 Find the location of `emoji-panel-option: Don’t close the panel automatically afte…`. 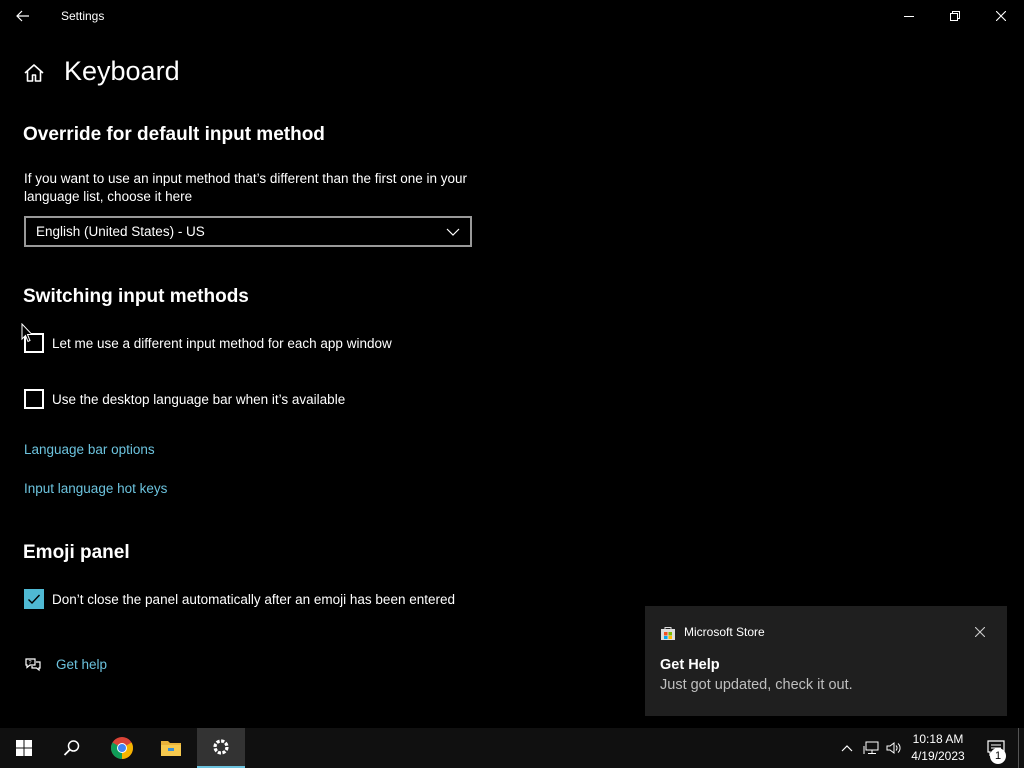

emoji-panel-option: Don’t close the panel automatically afte… is located at coordinates (239, 599).